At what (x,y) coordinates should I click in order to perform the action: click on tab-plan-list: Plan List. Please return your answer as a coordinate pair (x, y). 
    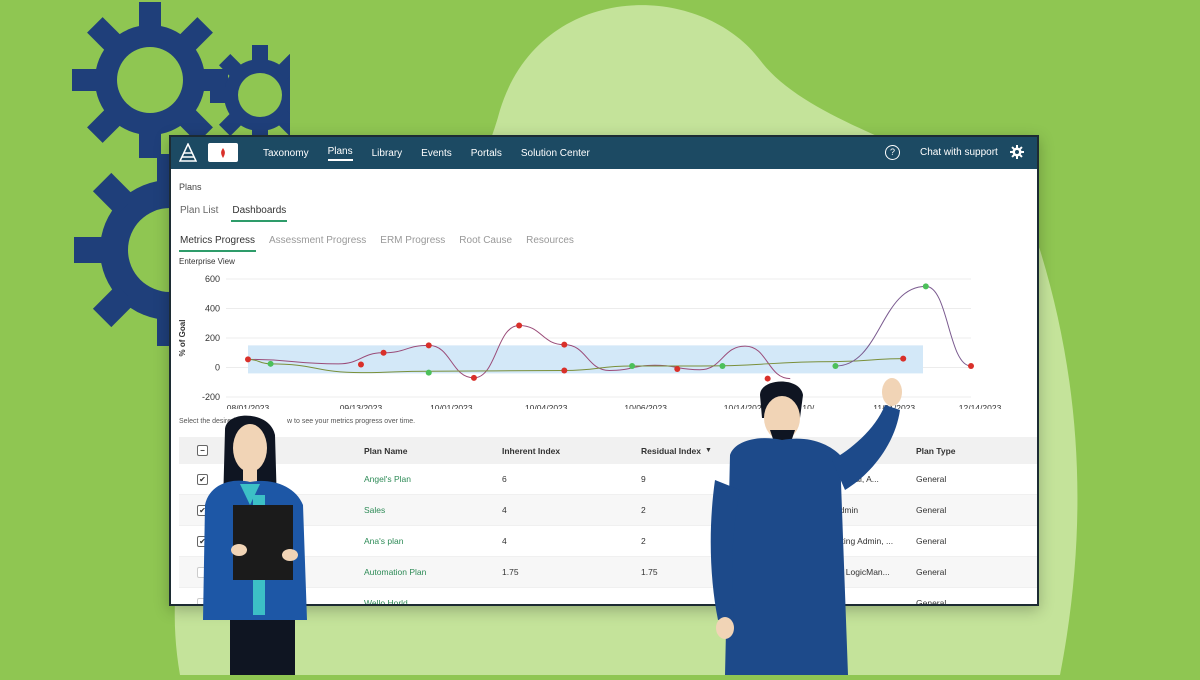
    Looking at the image, I should click on (199, 212).